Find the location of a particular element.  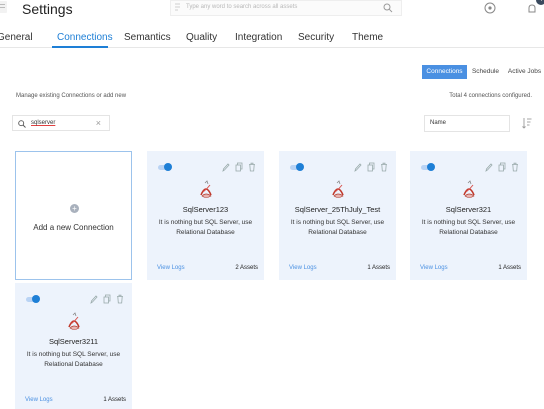

view-active-jobs-button: Active Jobs is located at coordinates (524, 72).